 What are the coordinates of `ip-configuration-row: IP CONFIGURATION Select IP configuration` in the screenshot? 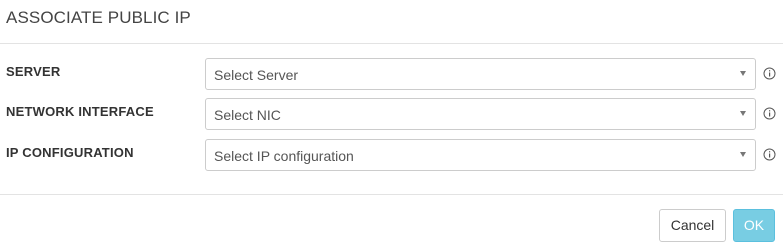 It's located at (391, 156).